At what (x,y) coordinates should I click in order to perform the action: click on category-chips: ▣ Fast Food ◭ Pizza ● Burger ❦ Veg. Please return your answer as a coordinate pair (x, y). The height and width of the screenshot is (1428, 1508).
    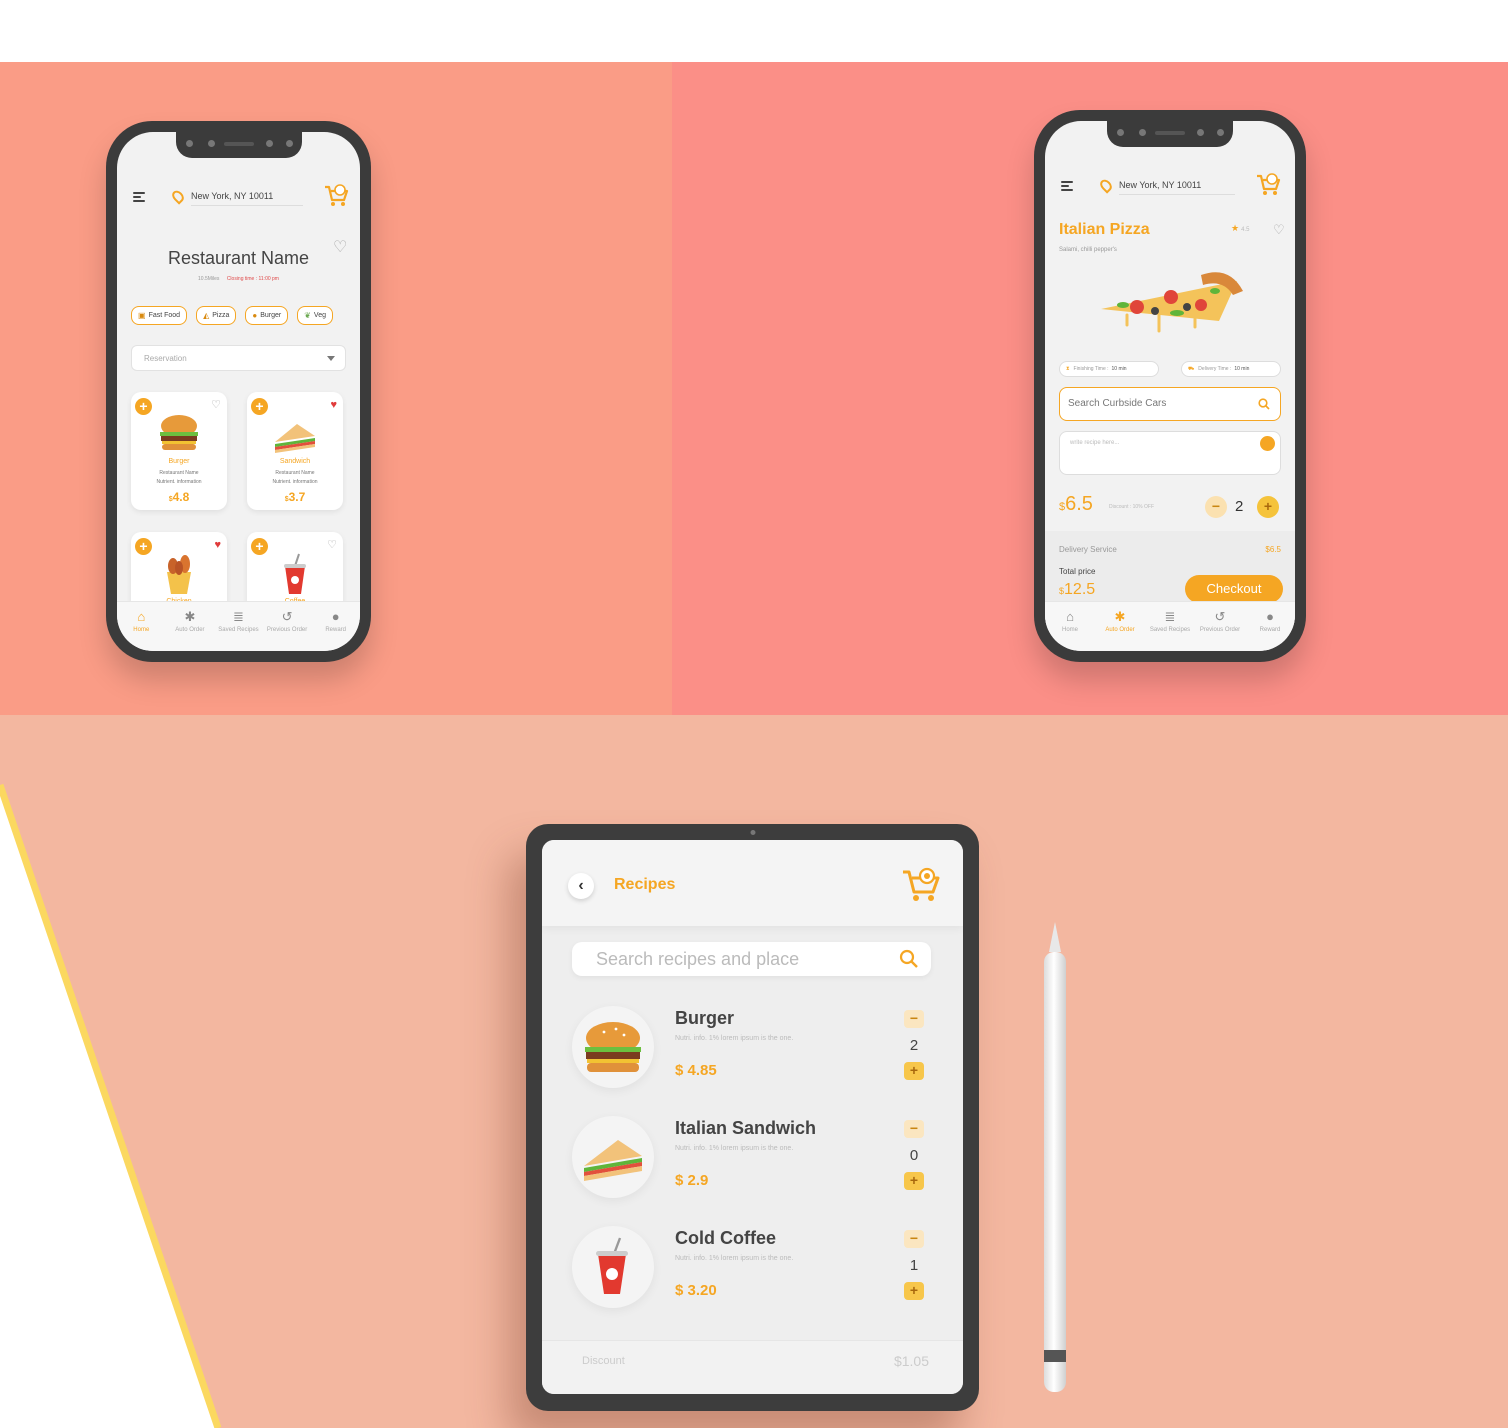
    Looking at the image, I should click on (245, 315).